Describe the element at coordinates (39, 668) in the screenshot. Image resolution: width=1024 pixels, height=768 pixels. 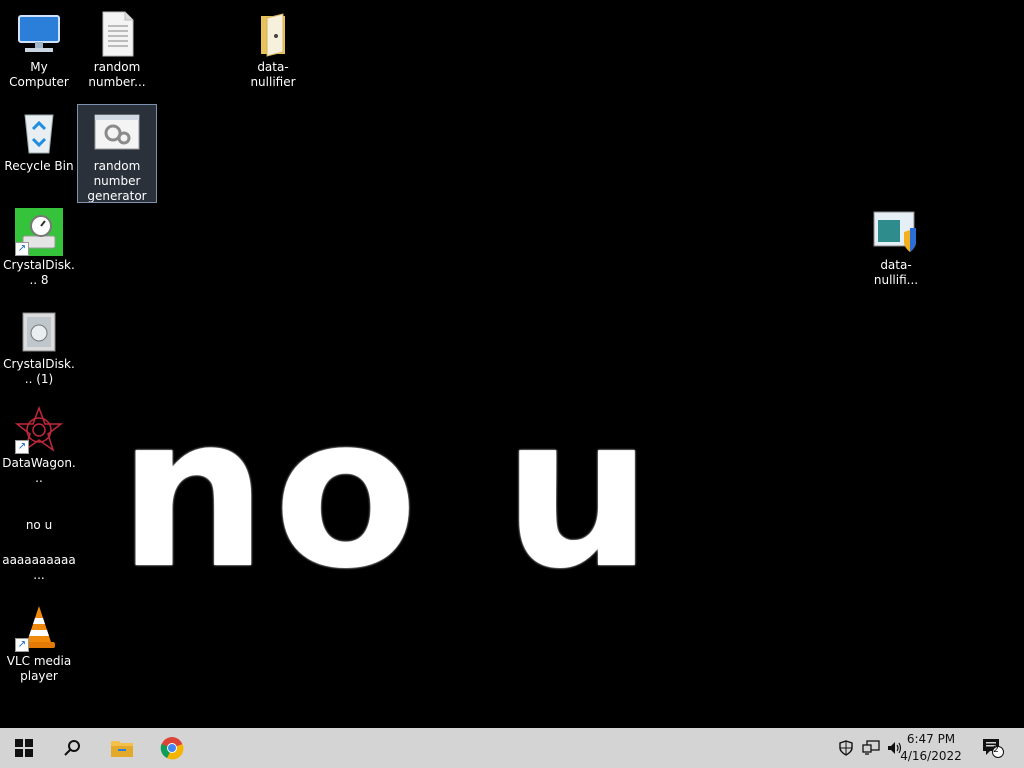
I see `vlc-media-player-label: VLC media player` at that location.